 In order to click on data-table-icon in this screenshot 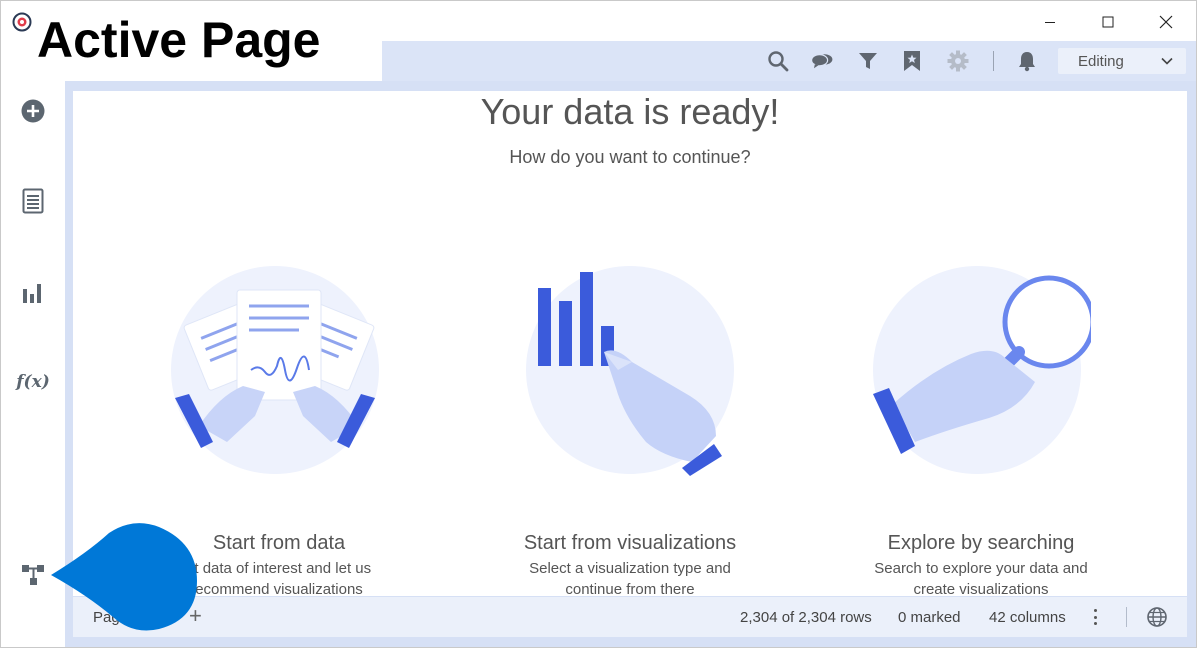, I will do `click(33, 201)`.